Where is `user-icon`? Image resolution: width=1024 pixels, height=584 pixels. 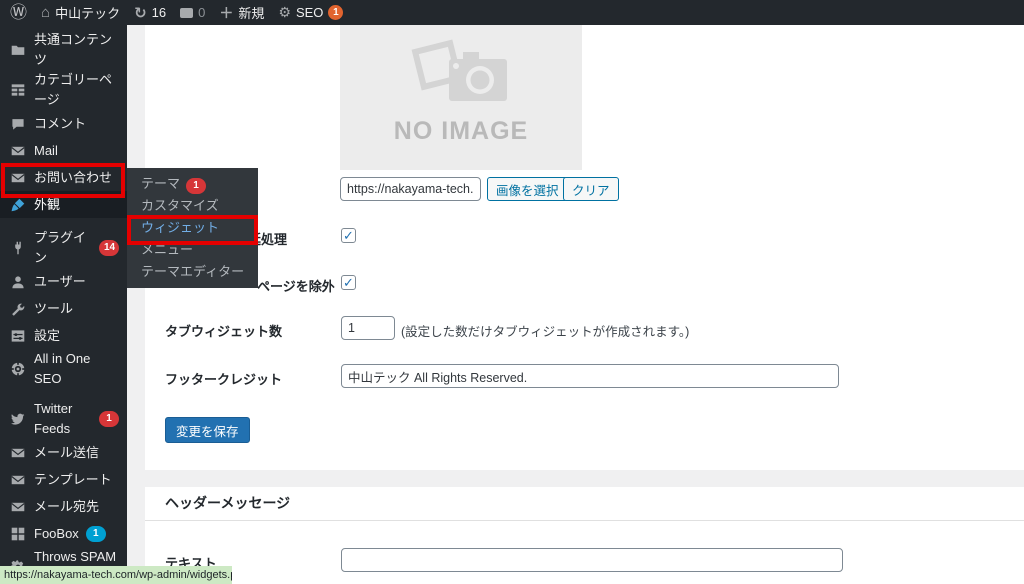 user-icon is located at coordinates (18, 282).